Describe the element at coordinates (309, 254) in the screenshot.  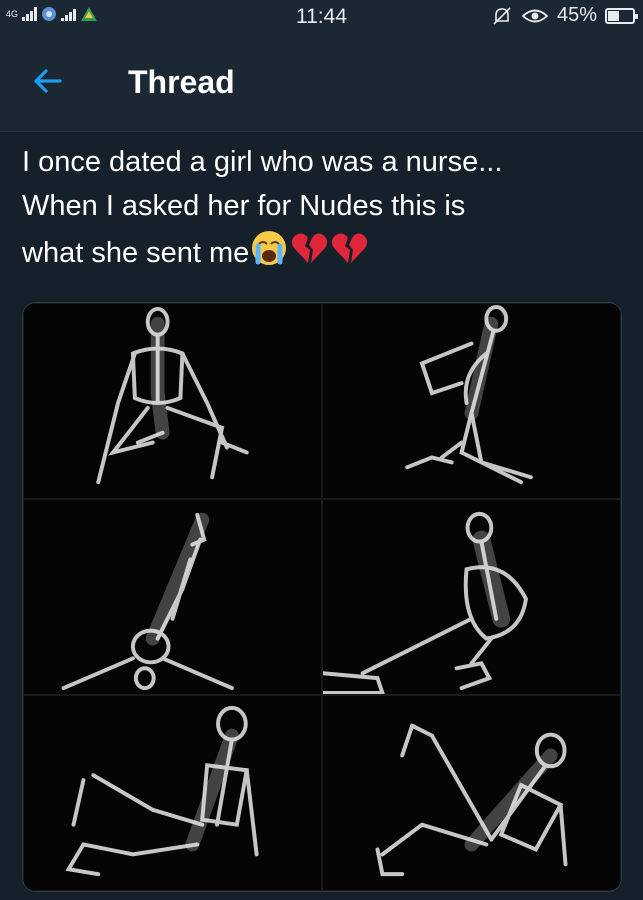
I see `broken-heart-emoji` at that location.